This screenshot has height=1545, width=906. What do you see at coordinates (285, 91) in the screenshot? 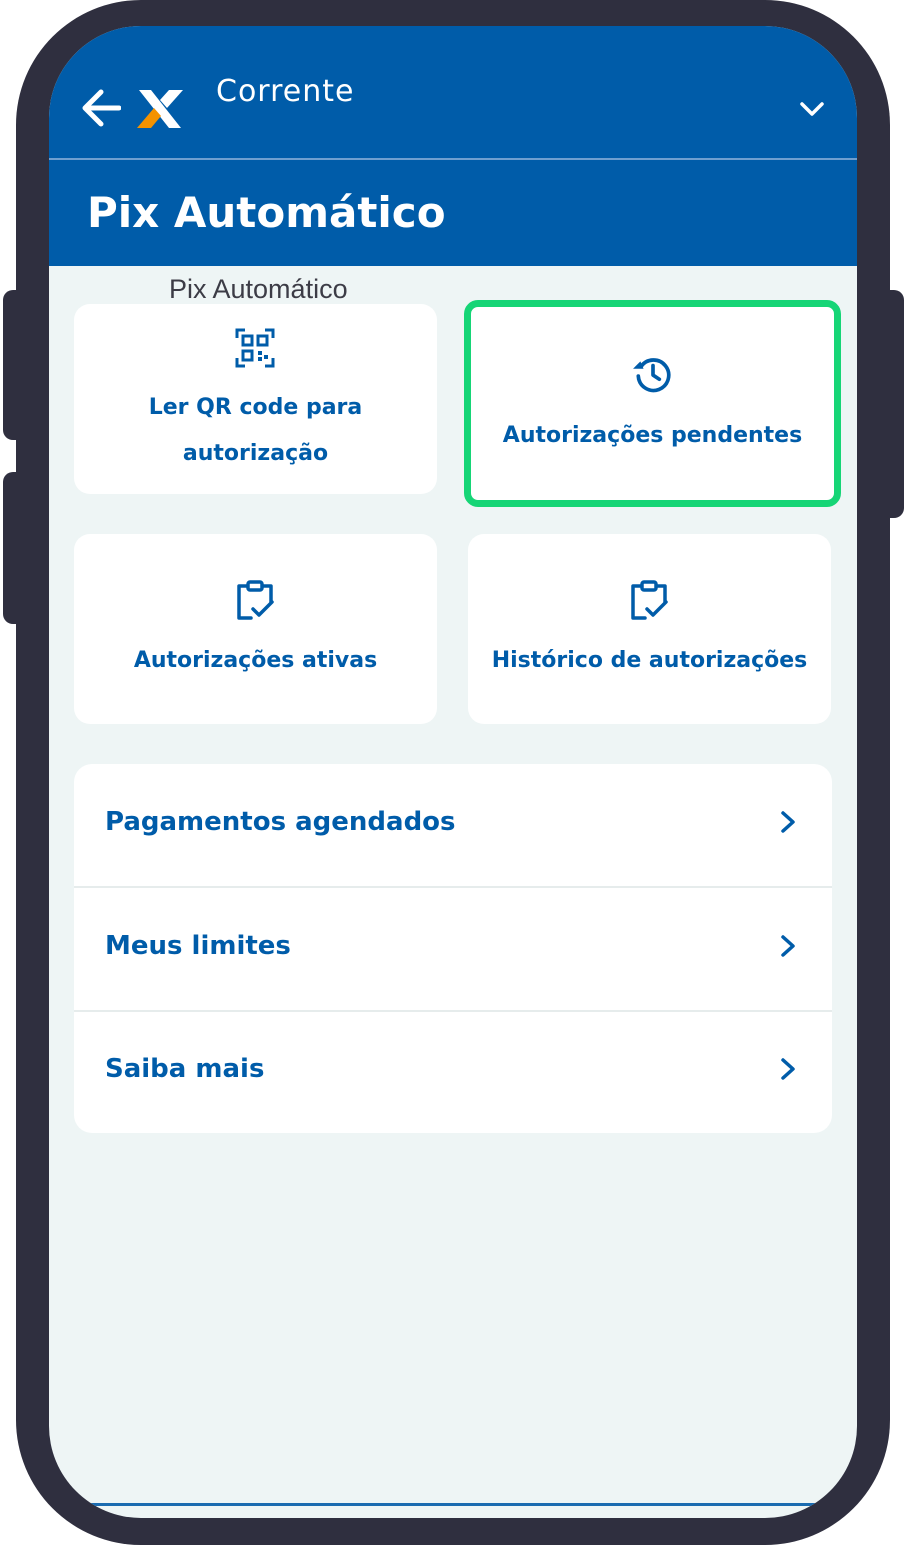
I see `account-type-label: Corrente` at bounding box center [285, 91].